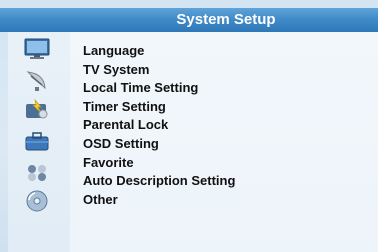 This screenshot has width=378, height=252. I want to click on menu-item-auto-description-setting: Auto Description Setting, so click(159, 181).